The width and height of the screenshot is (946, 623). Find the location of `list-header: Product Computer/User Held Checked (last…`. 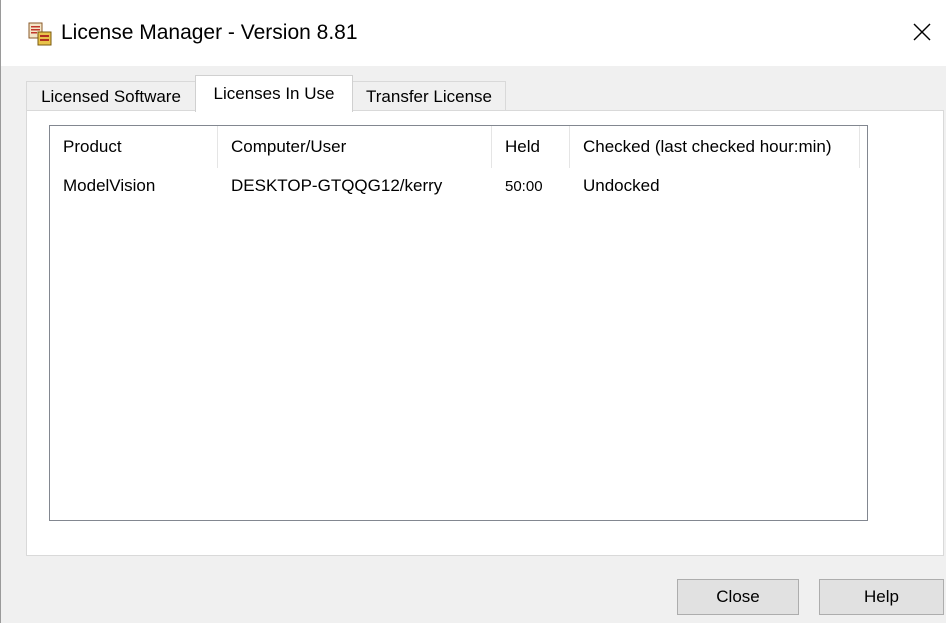

list-header: Product Computer/User Held Checked (last… is located at coordinates (458, 147).